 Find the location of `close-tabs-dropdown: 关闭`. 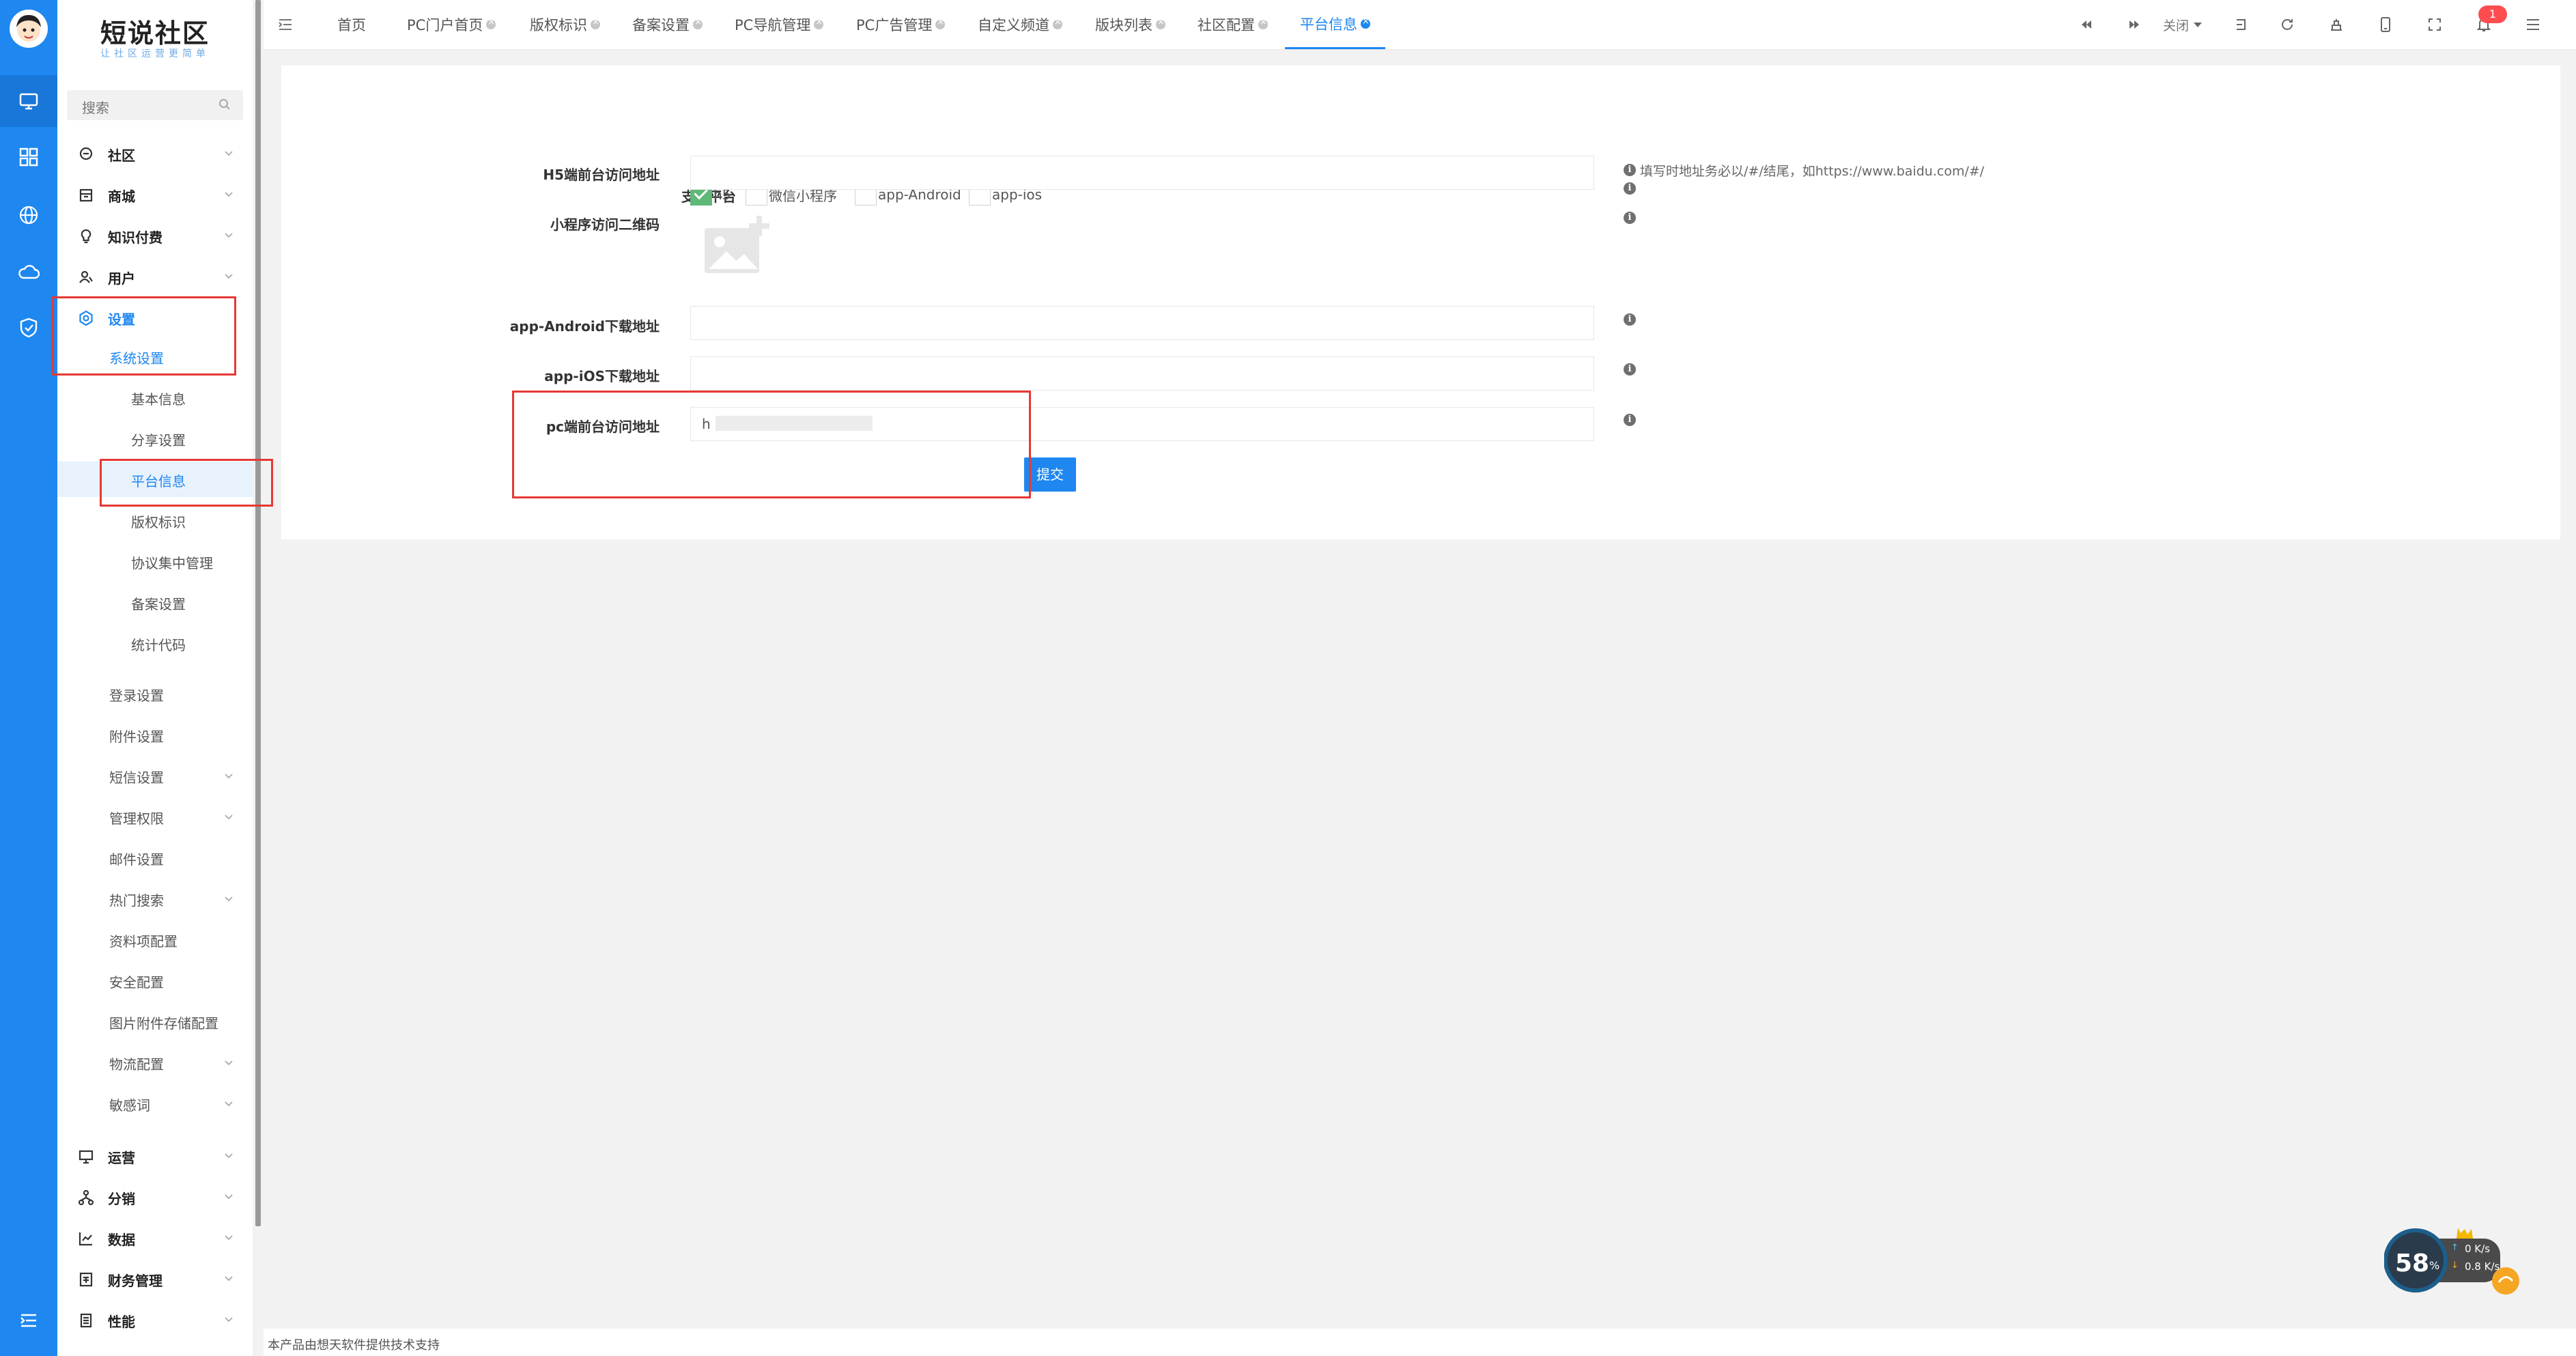

close-tabs-dropdown: 关闭 is located at coordinates (2183, 24).